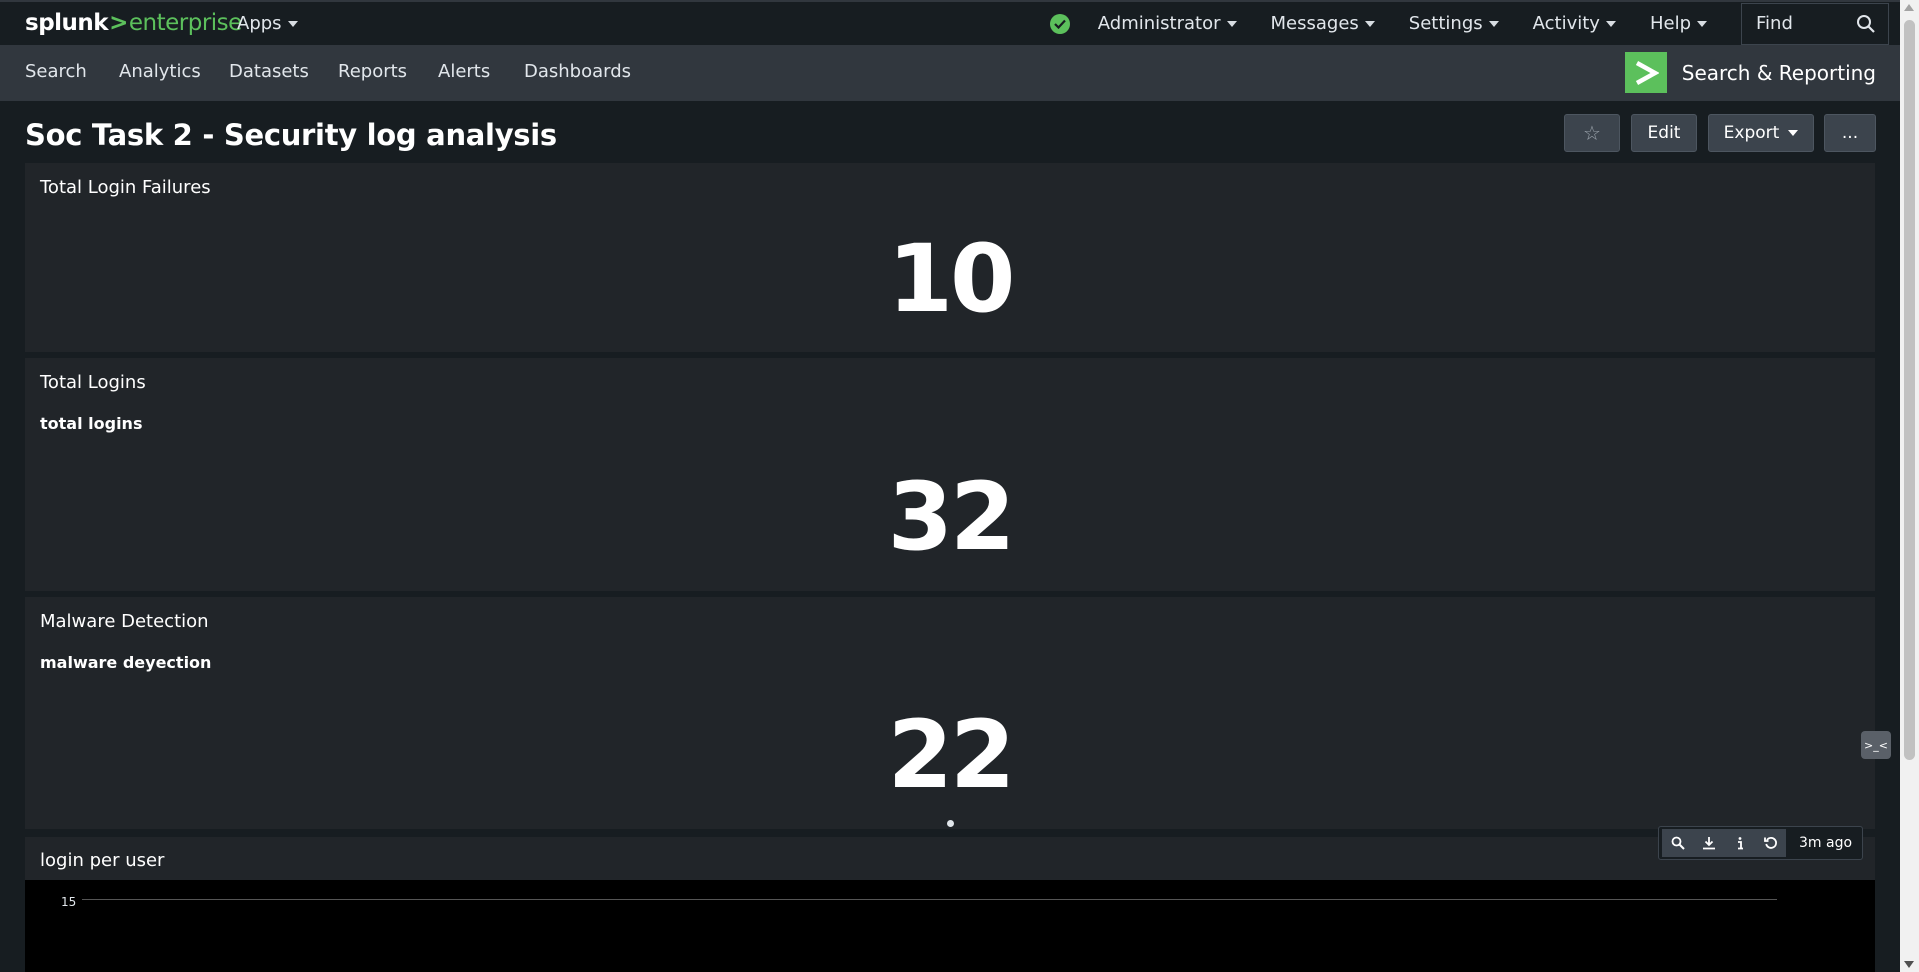 The height and width of the screenshot is (972, 1919). I want to click on scrollbar-thumb, so click(1909, 390).